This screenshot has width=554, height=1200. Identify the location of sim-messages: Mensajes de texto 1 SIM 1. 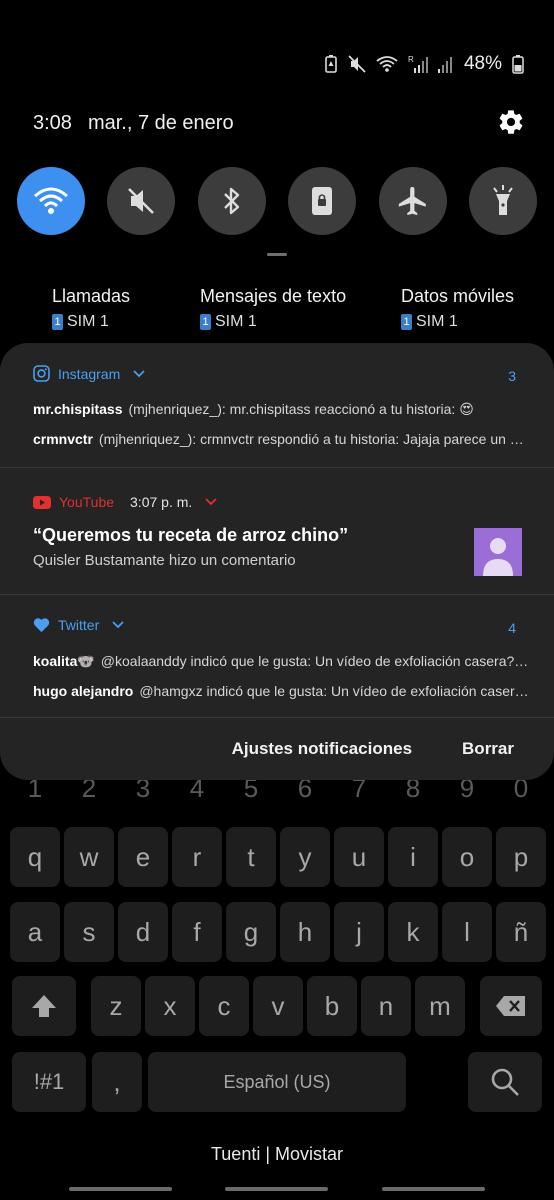
(273, 308).